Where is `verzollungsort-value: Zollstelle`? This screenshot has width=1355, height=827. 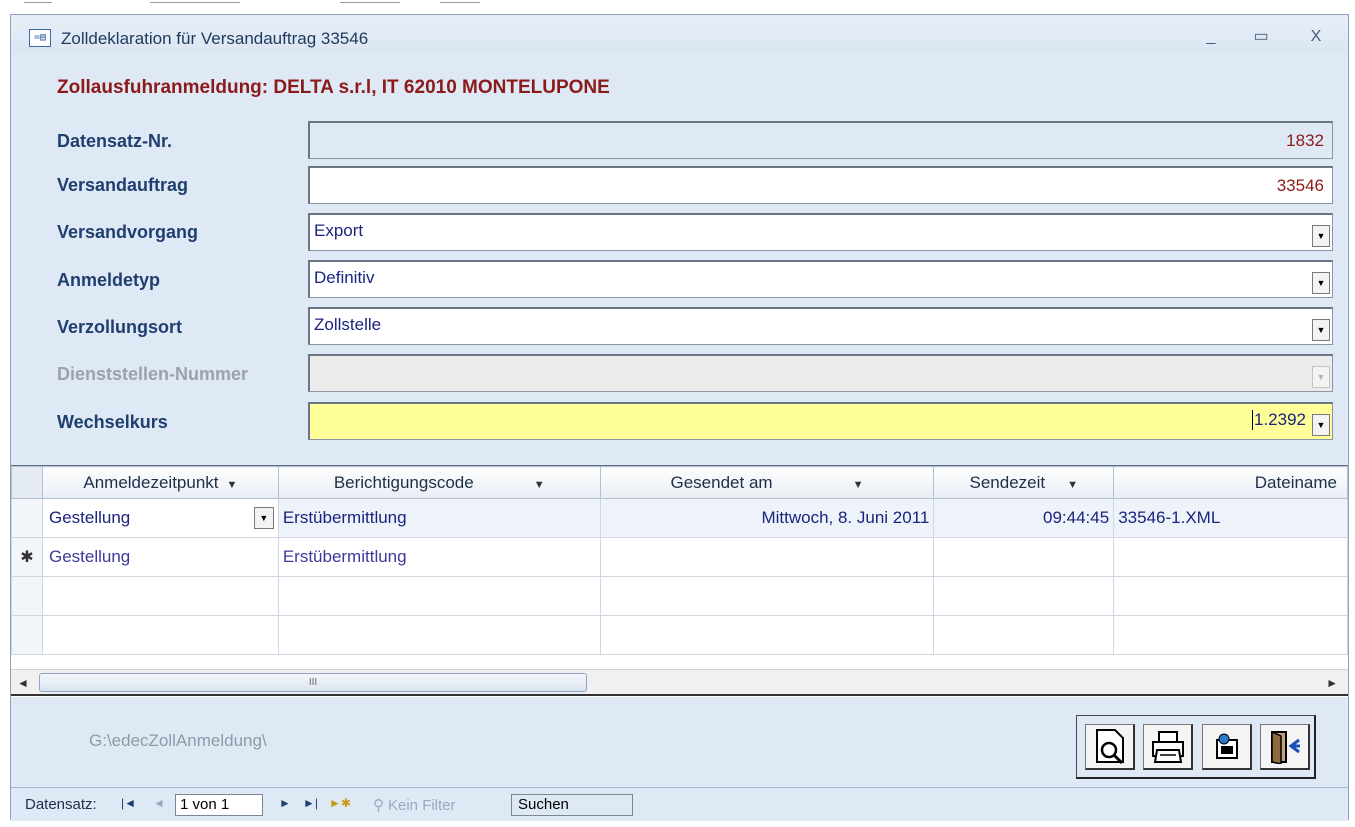 verzollungsort-value: Zollstelle is located at coordinates (348, 324).